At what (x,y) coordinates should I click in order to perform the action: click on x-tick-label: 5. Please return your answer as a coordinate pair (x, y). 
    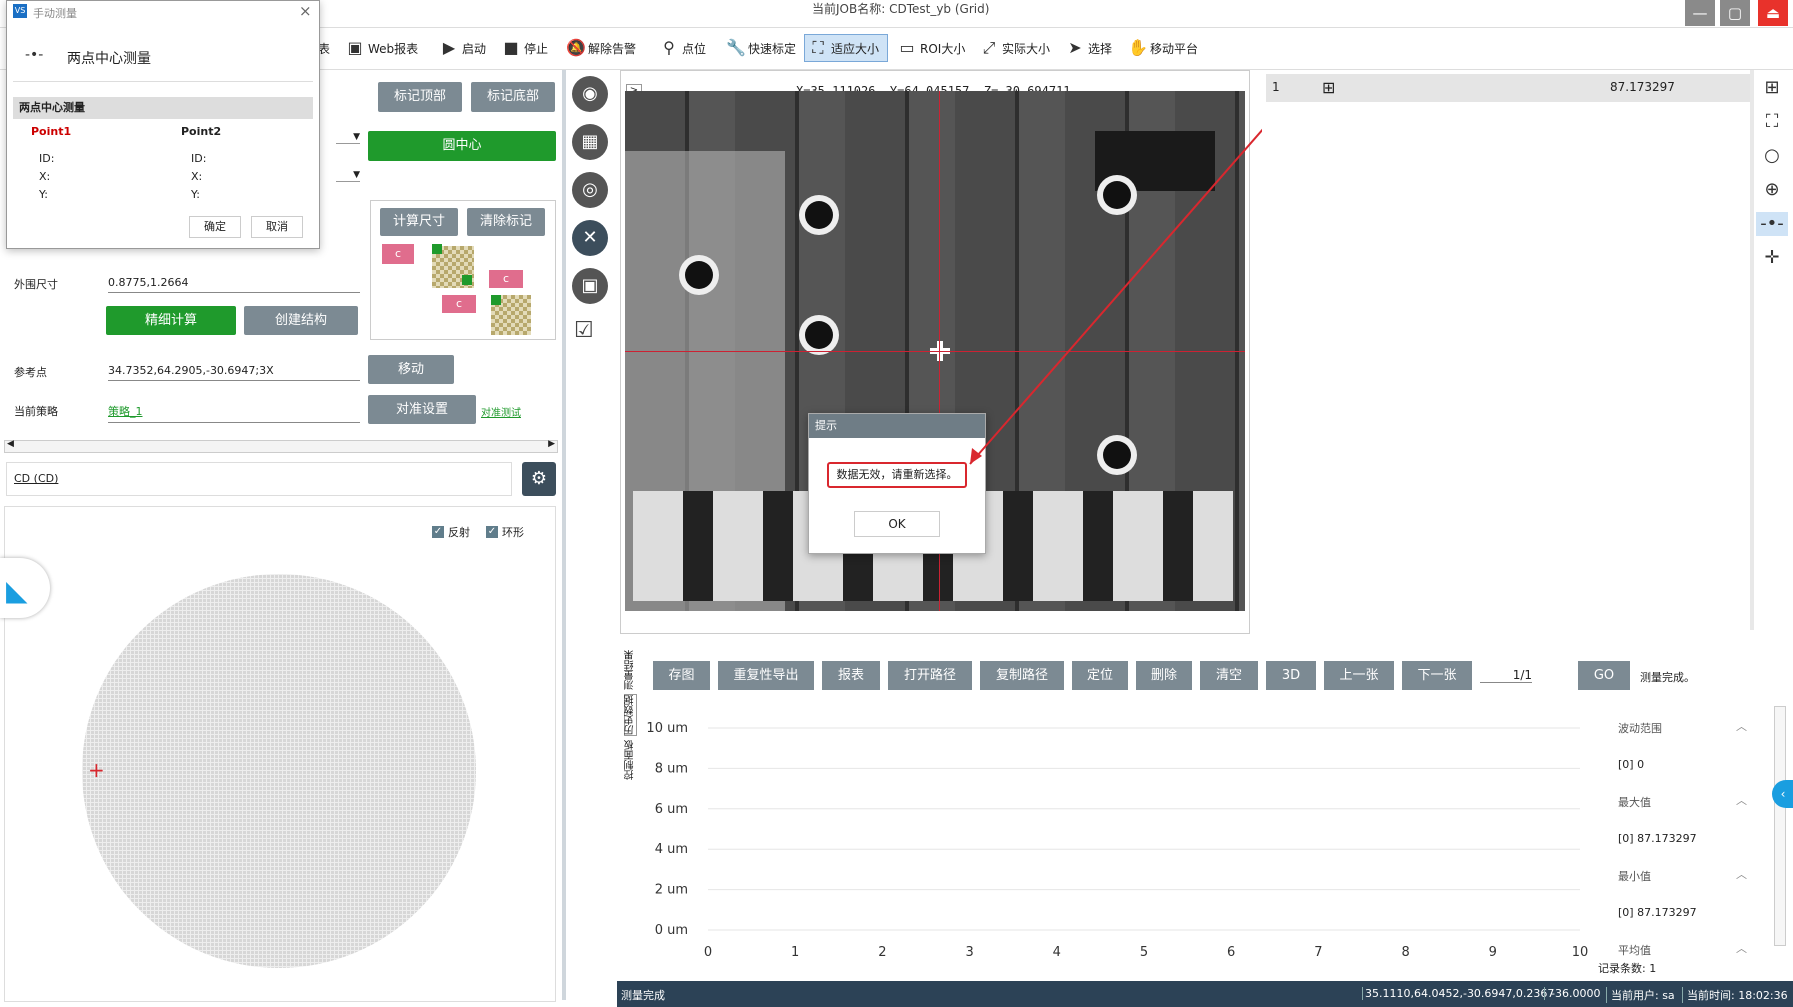
    Looking at the image, I should click on (1144, 952).